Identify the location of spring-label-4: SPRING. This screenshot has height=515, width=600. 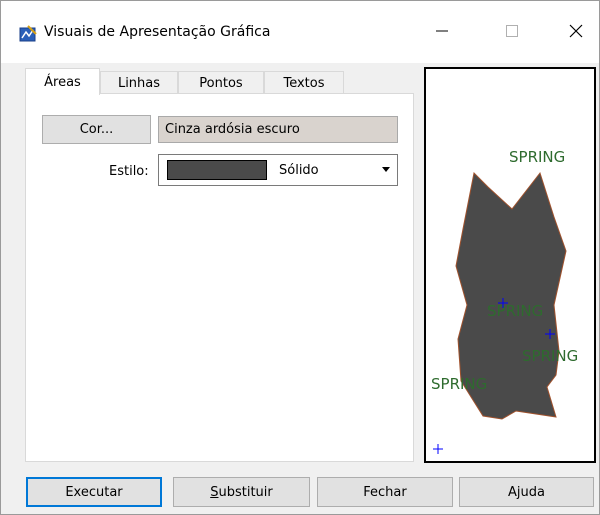
(459, 384).